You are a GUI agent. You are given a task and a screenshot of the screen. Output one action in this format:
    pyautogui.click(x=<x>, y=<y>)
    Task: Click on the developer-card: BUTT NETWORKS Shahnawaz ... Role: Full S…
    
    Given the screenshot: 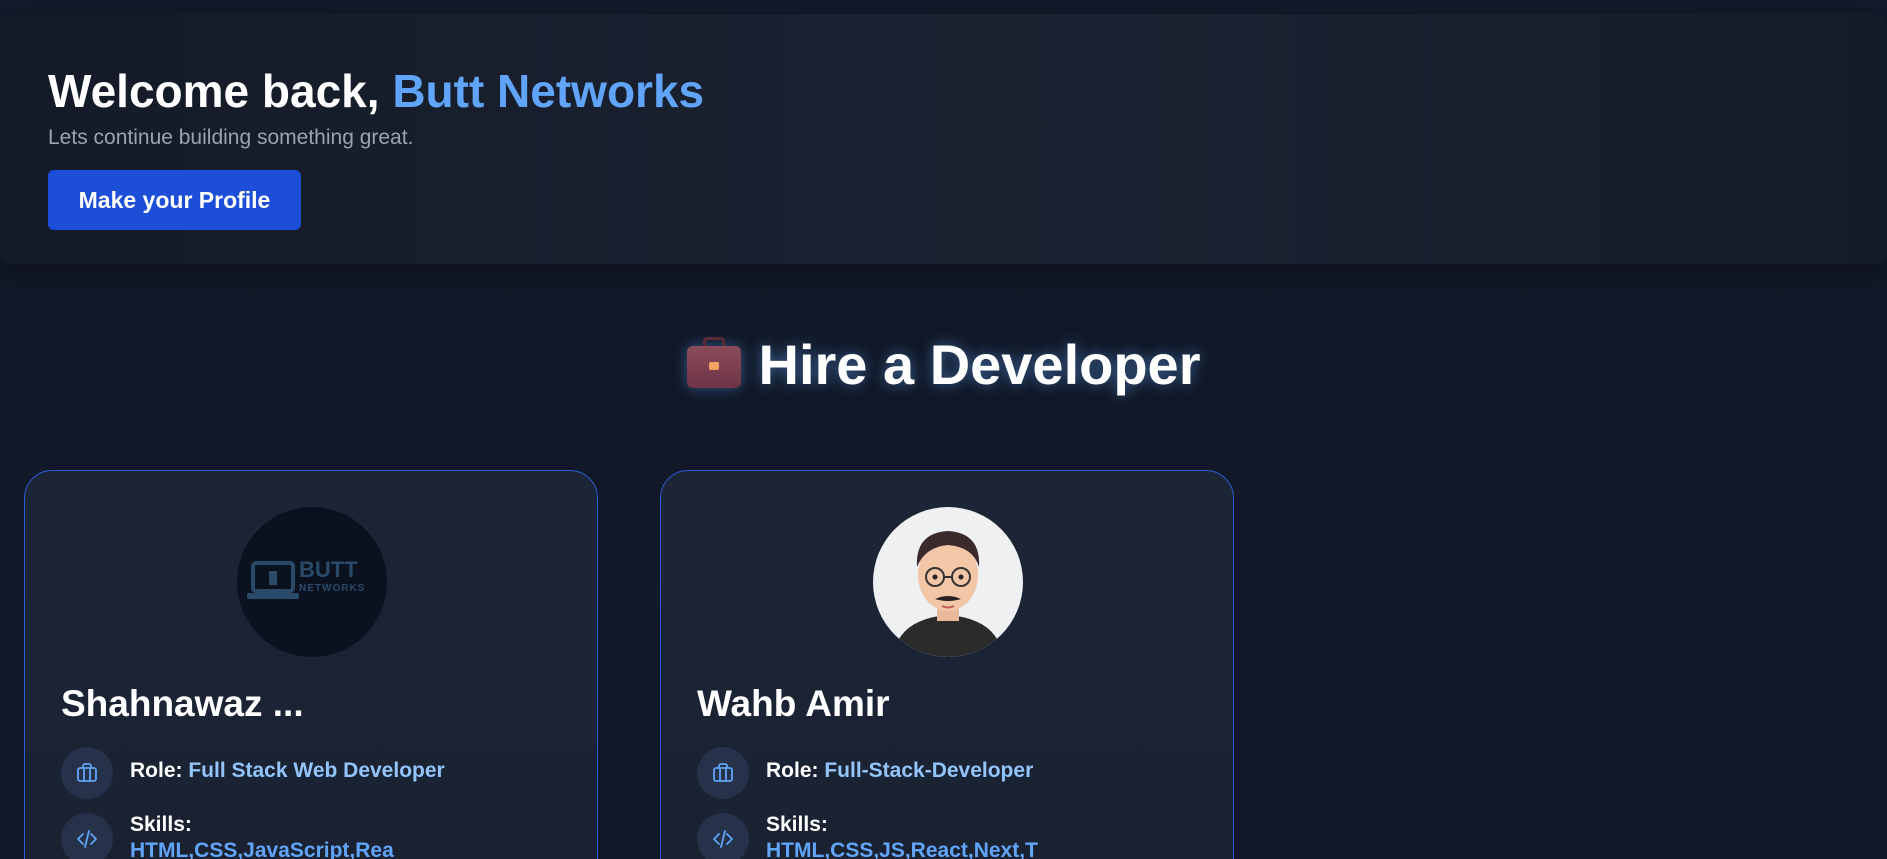 What is the action you would take?
    pyautogui.click(x=311, y=664)
    